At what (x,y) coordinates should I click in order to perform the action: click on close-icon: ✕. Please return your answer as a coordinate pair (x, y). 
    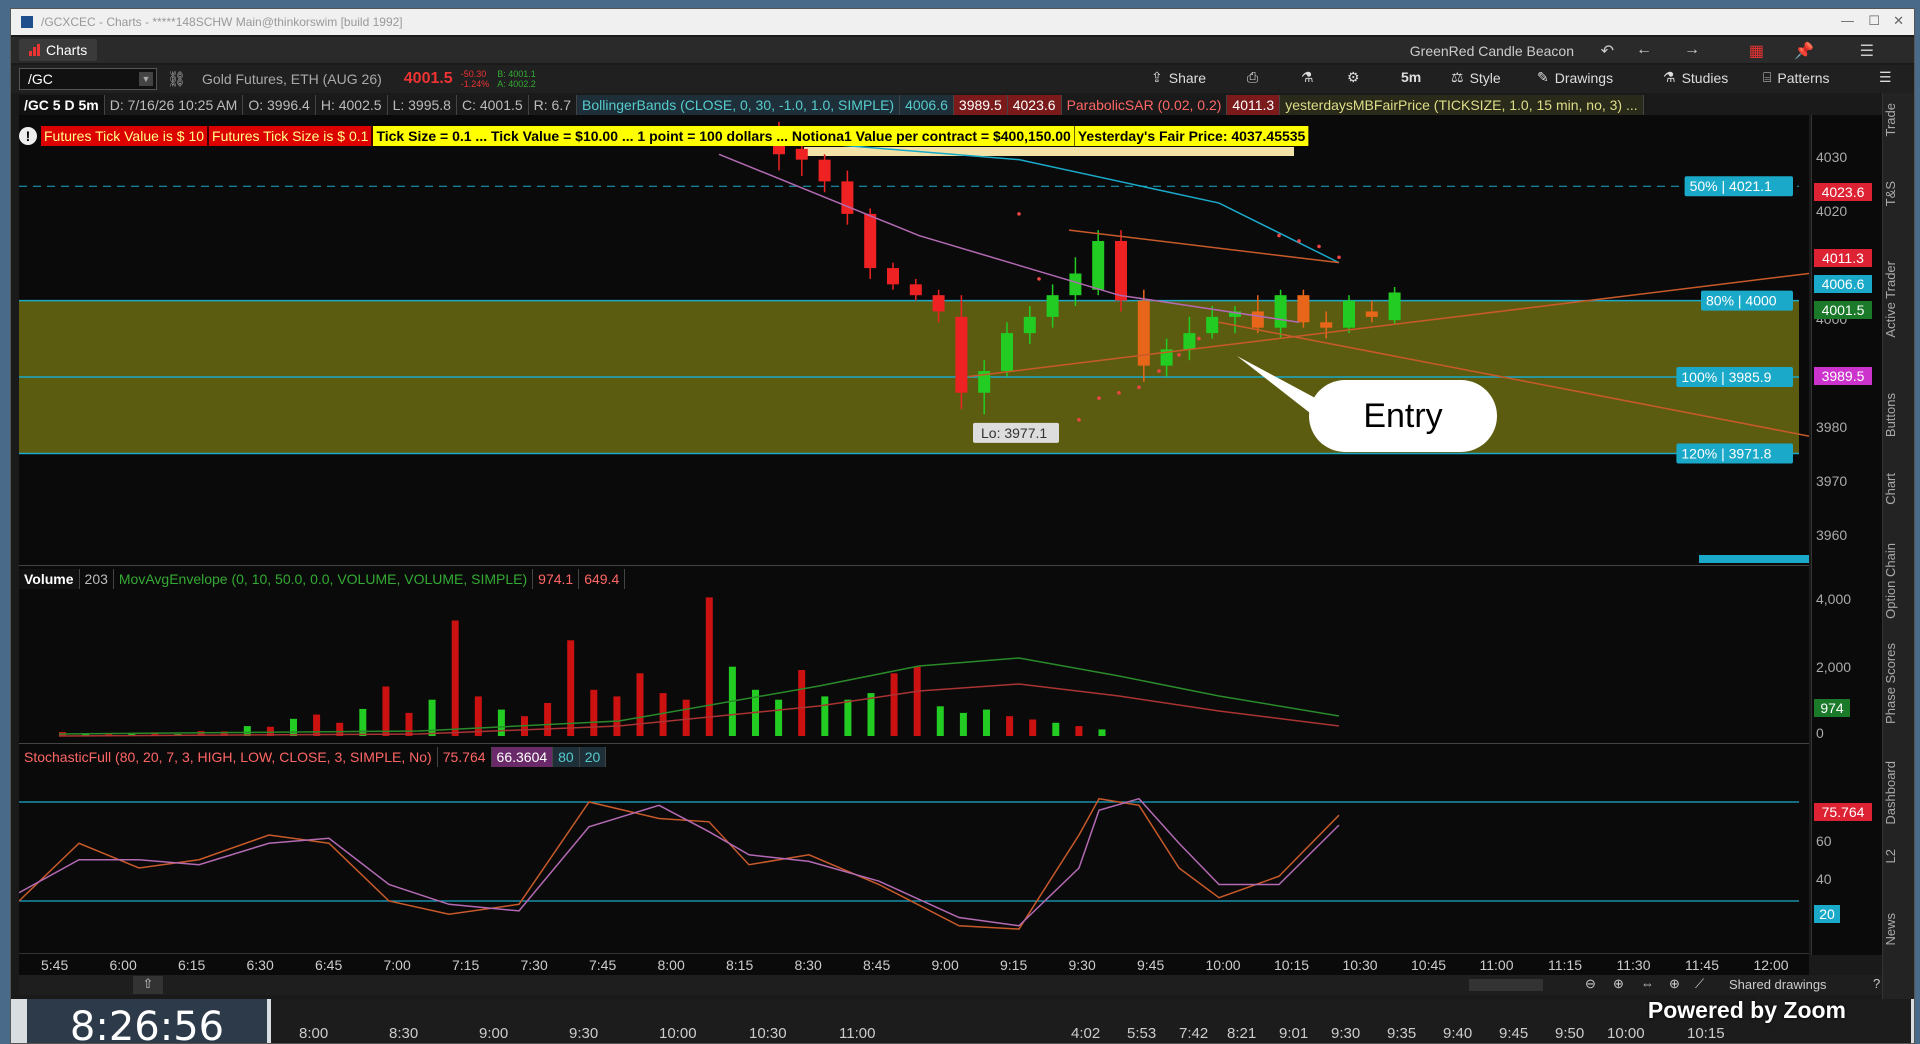
    Looking at the image, I should click on (1898, 21).